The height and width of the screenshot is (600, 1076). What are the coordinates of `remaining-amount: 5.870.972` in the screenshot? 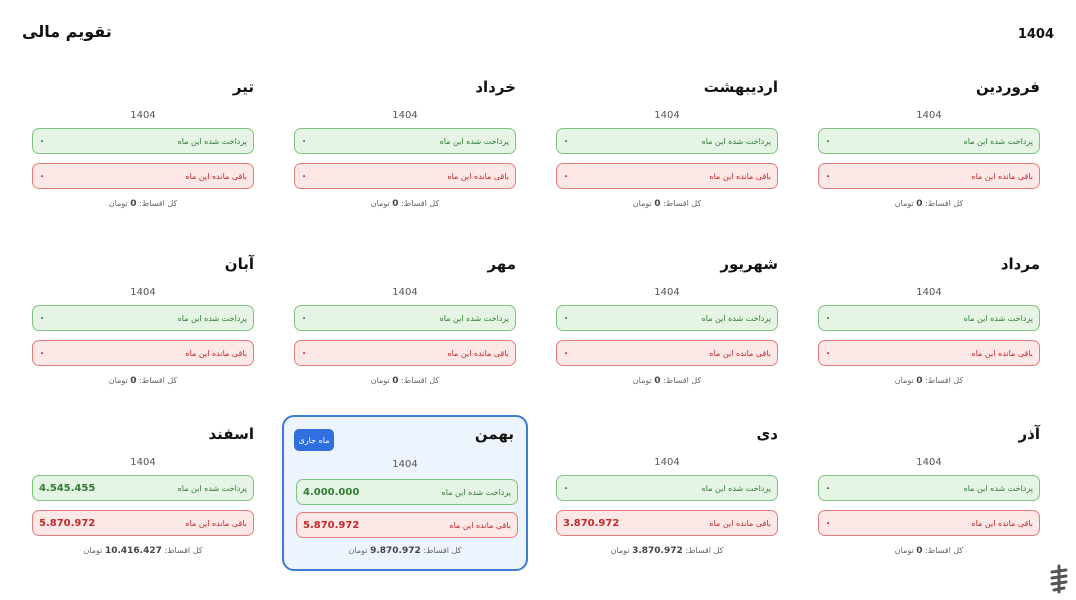 It's located at (67, 523).